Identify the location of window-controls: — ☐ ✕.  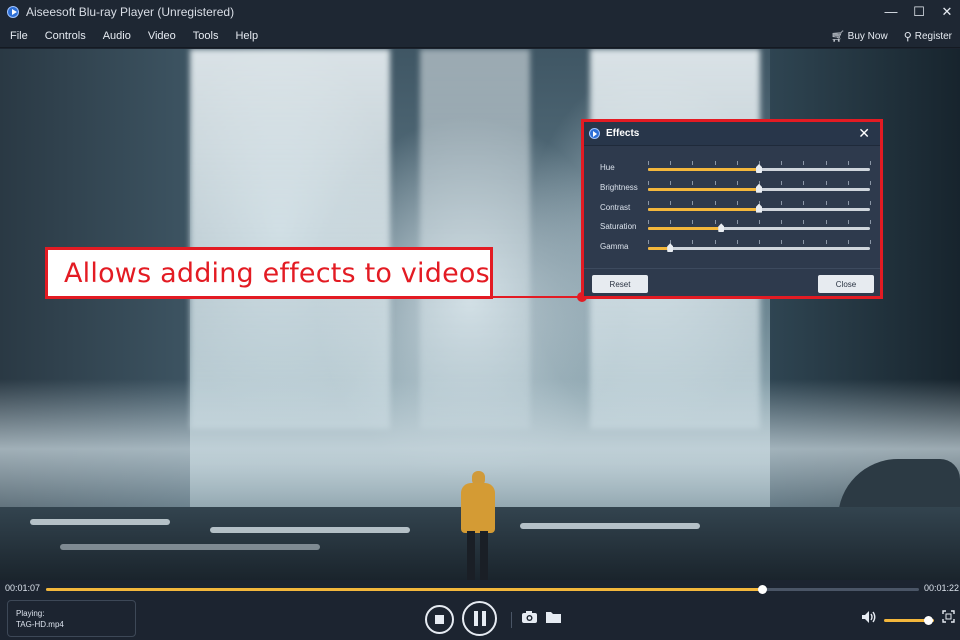
(919, 12).